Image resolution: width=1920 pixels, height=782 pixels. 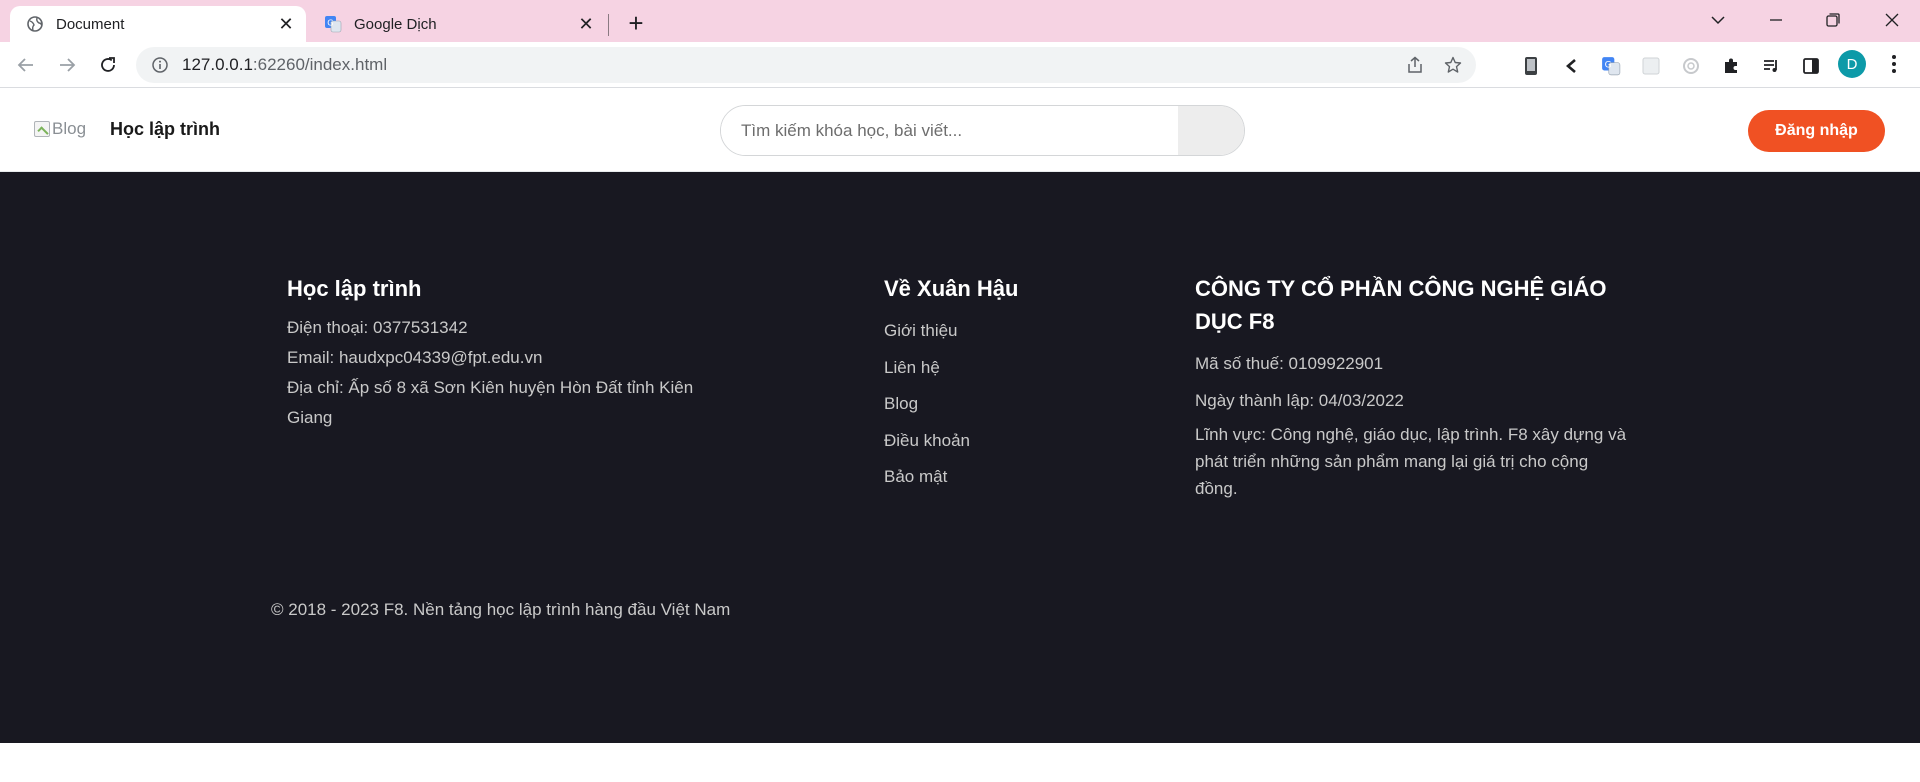 What do you see at coordinates (1892, 20) in the screenshot?
I see `close-window-icon` at bounding box center [1892, 20].